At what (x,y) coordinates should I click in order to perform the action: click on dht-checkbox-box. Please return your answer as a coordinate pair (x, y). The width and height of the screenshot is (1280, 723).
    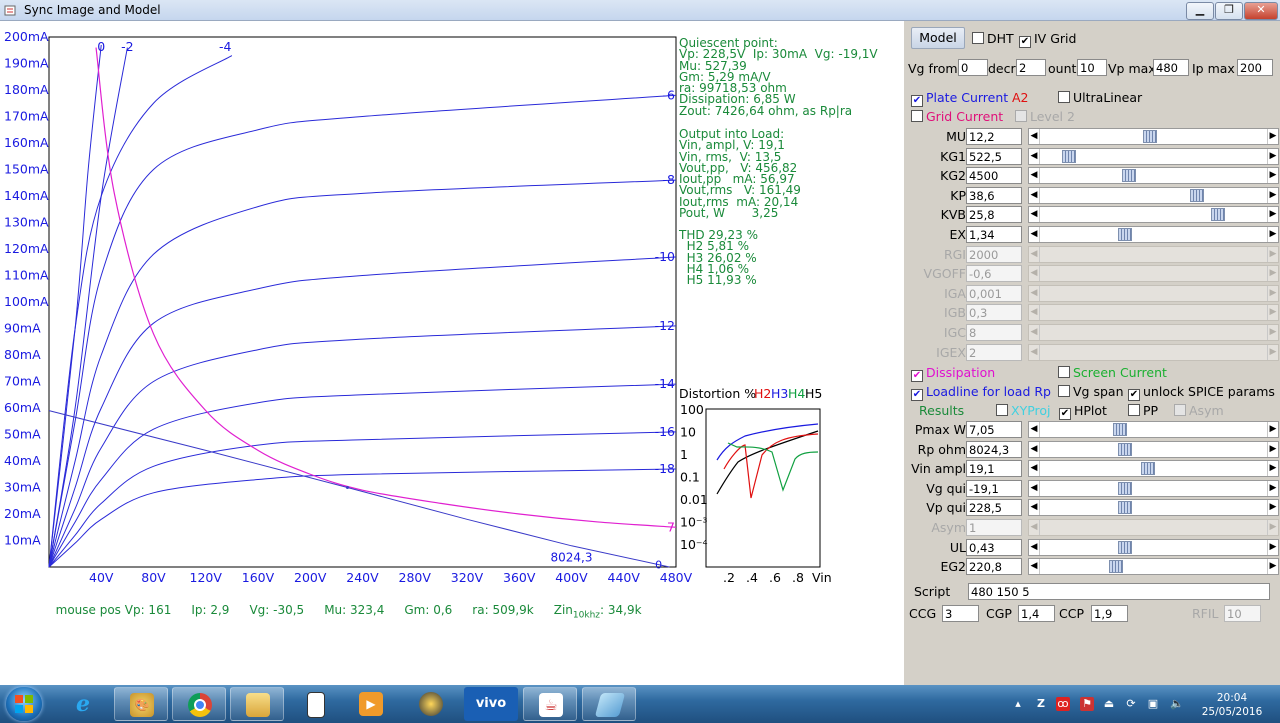
    Looking at the image, I should click on (978, 38).